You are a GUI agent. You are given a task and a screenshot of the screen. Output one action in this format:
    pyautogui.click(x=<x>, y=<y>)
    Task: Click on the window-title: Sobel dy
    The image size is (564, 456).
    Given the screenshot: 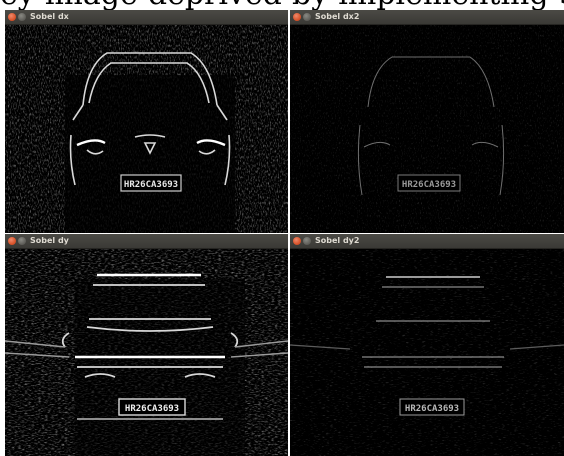 What is the action you would take?
    pyautogui.click(x=49, y=240)
    